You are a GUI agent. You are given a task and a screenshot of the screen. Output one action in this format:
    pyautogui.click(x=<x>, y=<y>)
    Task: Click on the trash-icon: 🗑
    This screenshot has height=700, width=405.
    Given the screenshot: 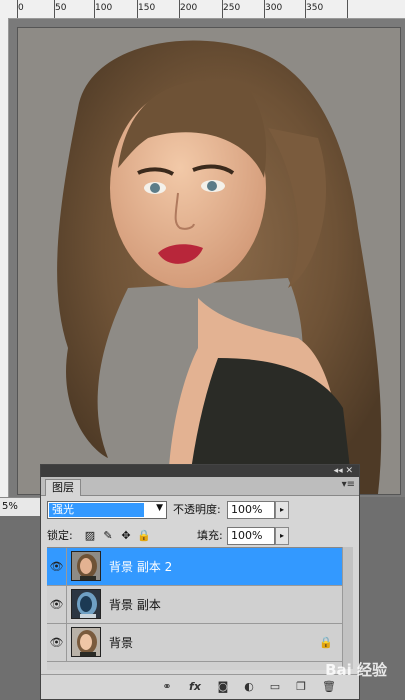 What is the action you would take?
    pyautogui.click(x=329, y=687)
    